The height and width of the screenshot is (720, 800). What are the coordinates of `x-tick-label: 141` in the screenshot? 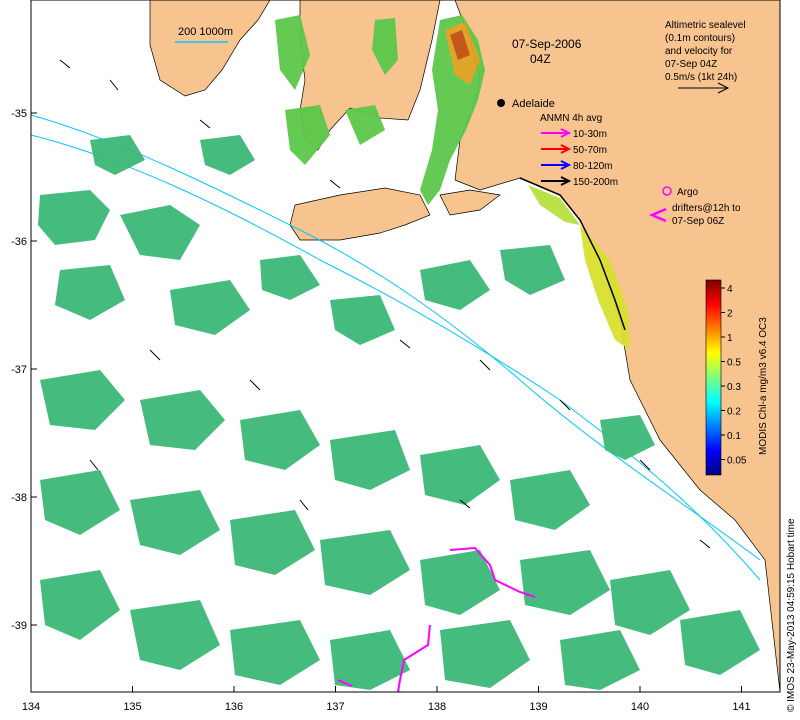 It's located at (741, 707).